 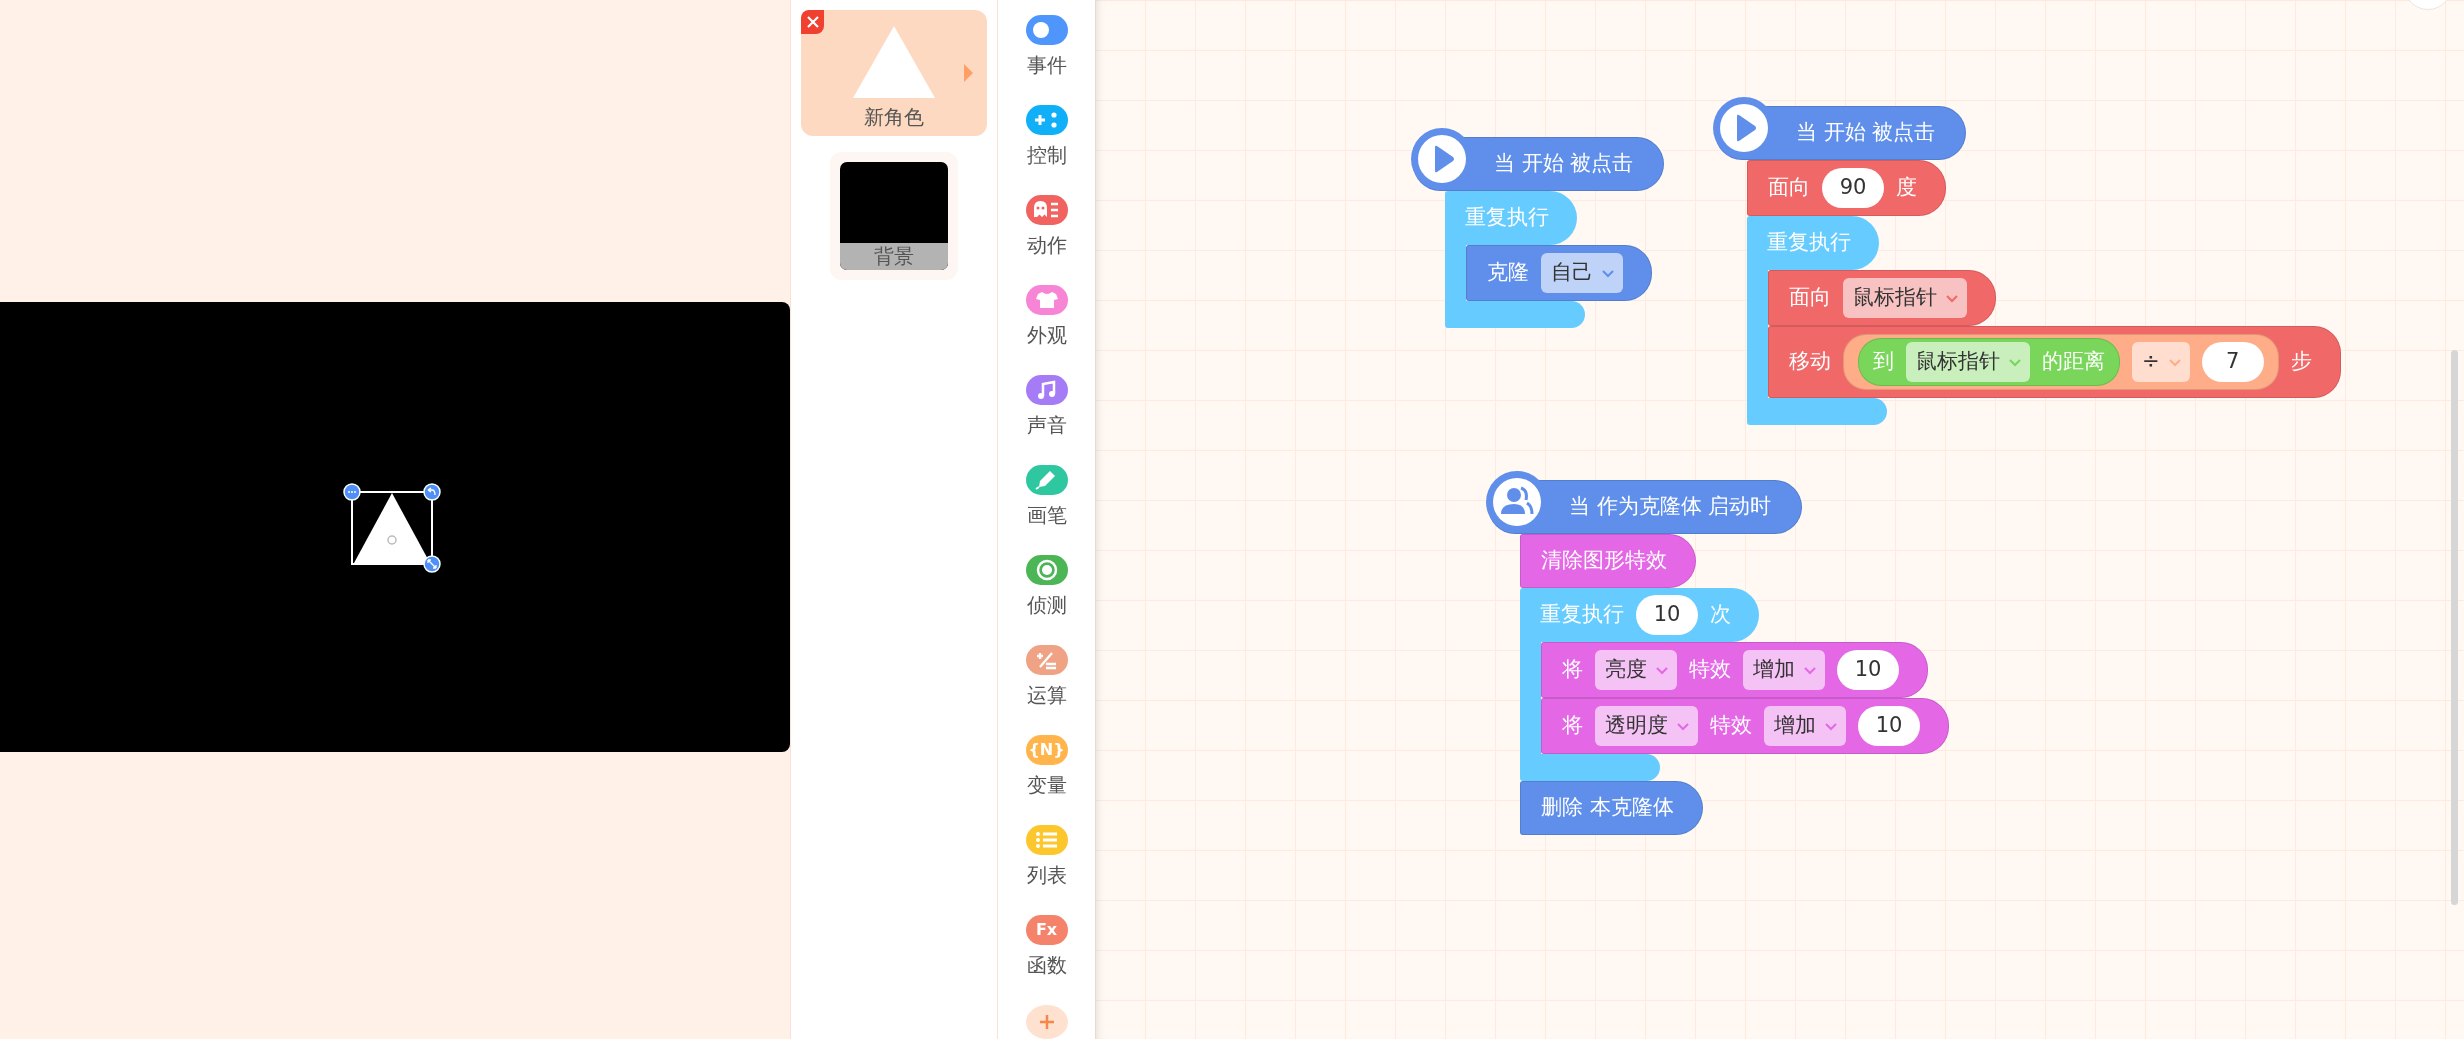 I want to click on dropdown-field: ÷, so click(x=2161, y=362).